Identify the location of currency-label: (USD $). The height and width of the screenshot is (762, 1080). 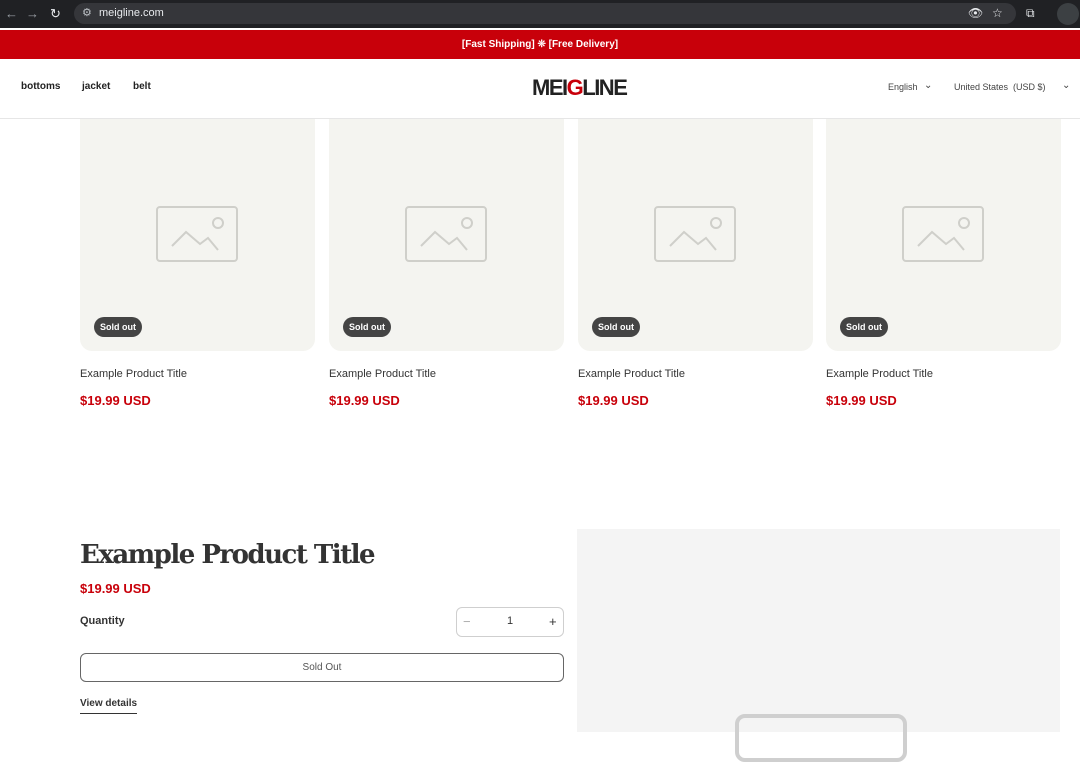
(1029, 87).